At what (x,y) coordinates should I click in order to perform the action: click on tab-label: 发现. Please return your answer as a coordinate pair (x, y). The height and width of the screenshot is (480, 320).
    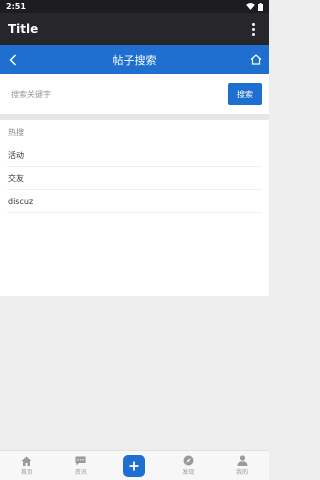
    Looking at the image, I should click on (188, 472).